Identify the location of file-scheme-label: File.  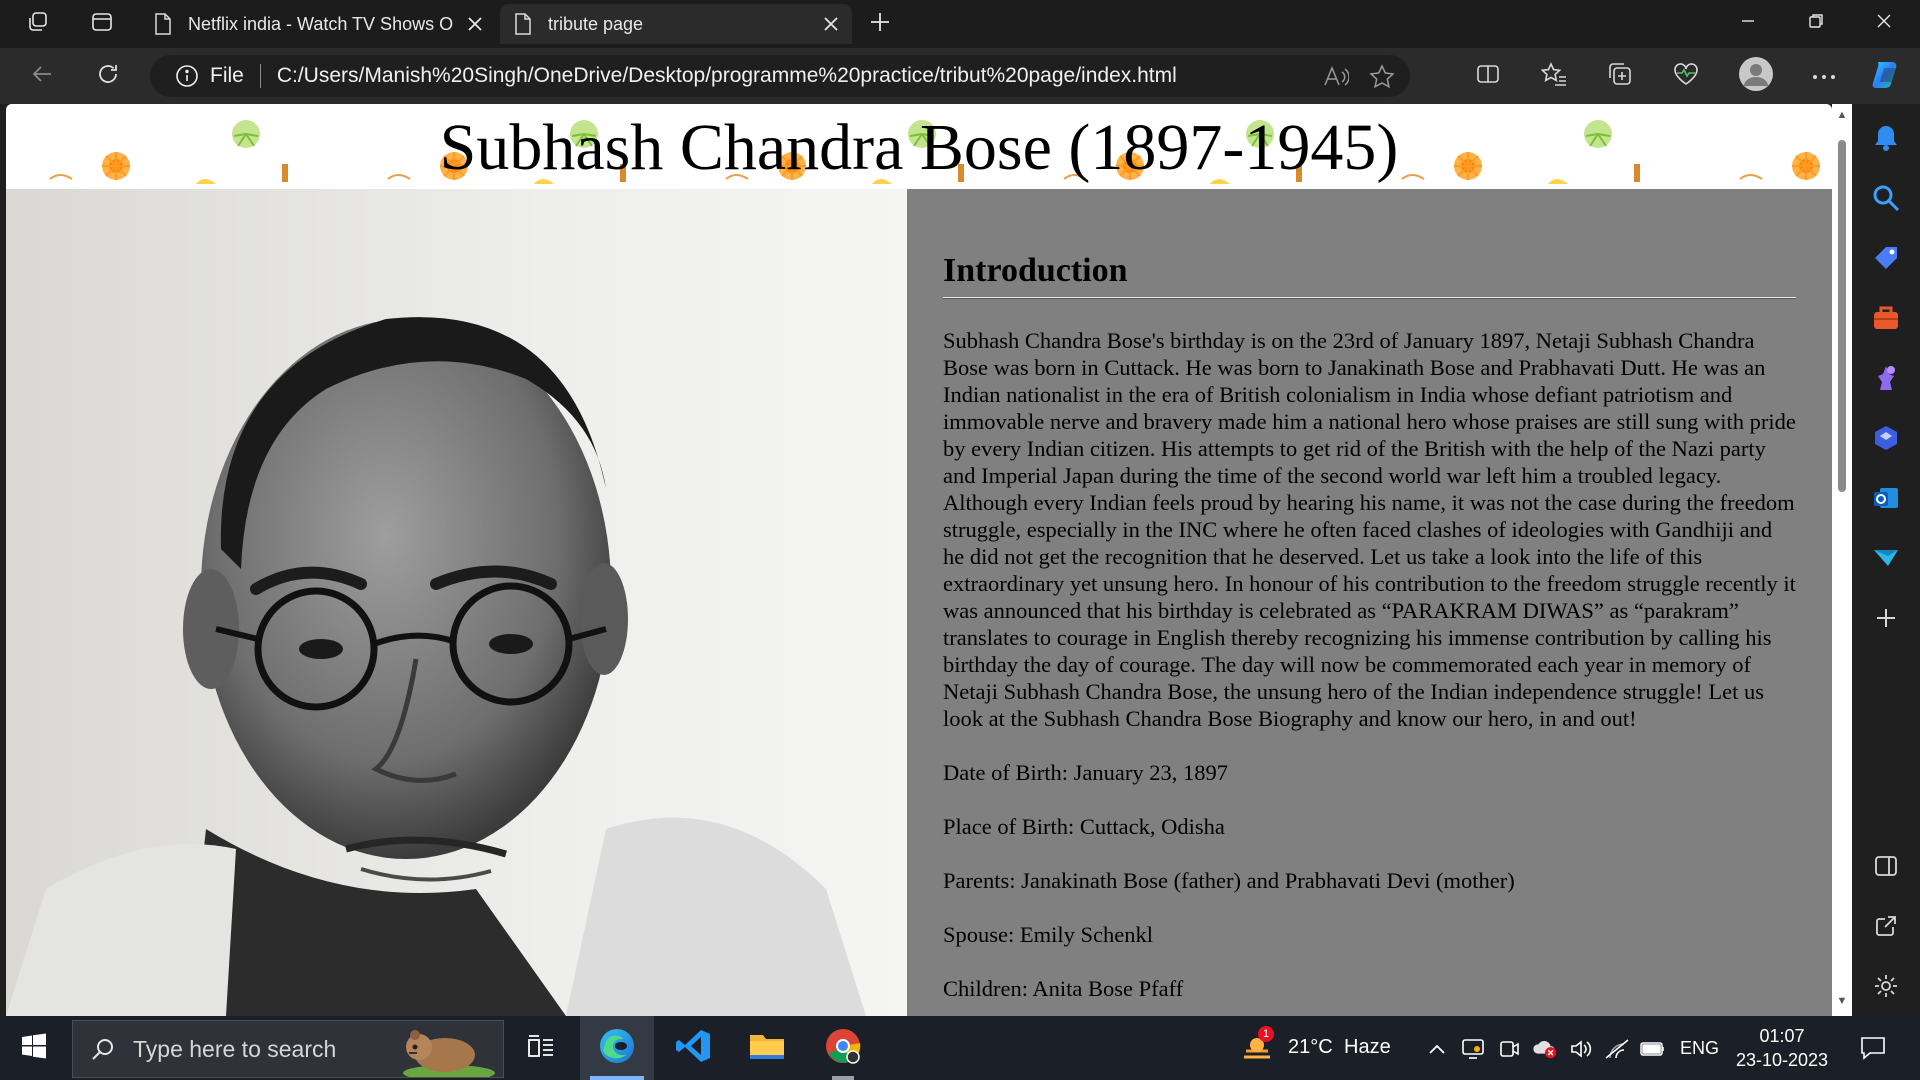
(227, 75).